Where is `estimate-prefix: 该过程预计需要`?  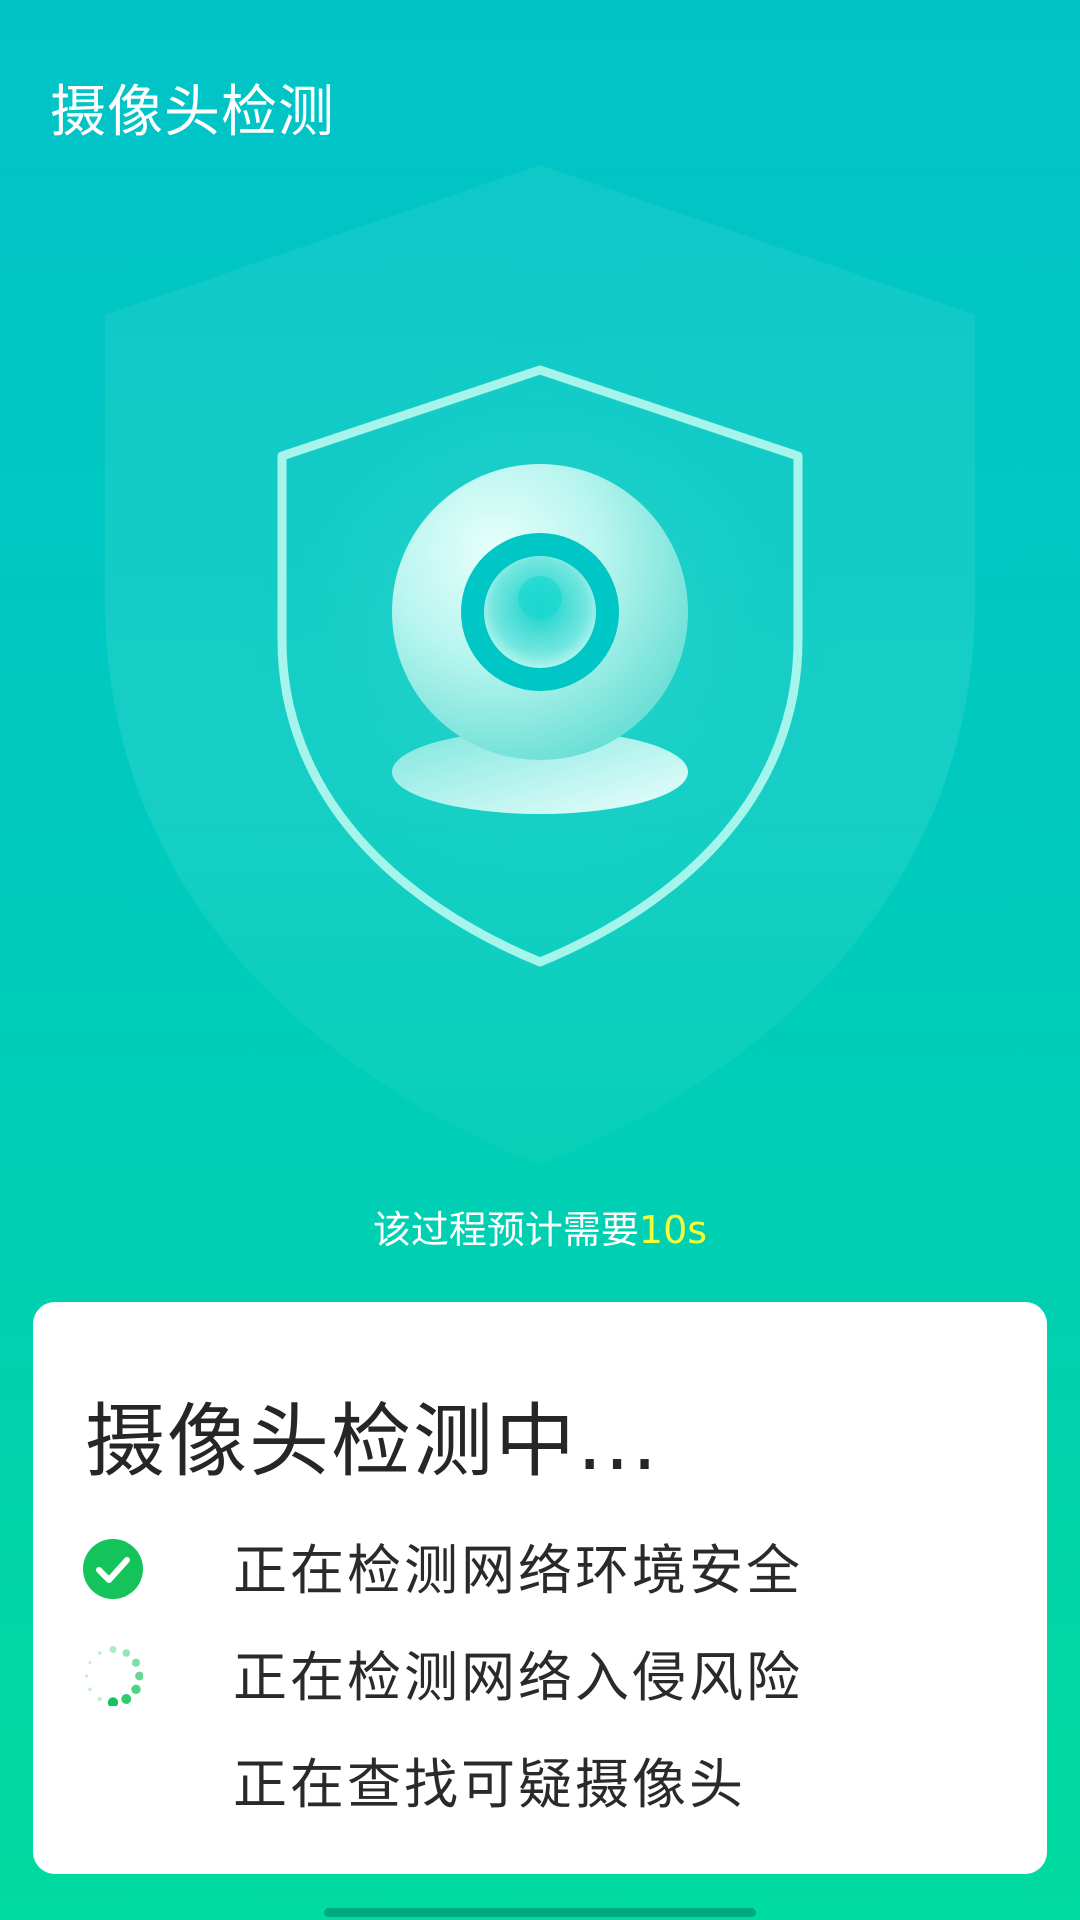
estimate-prefix: 该过程预计需要 is located at coordinates (505, 1230).